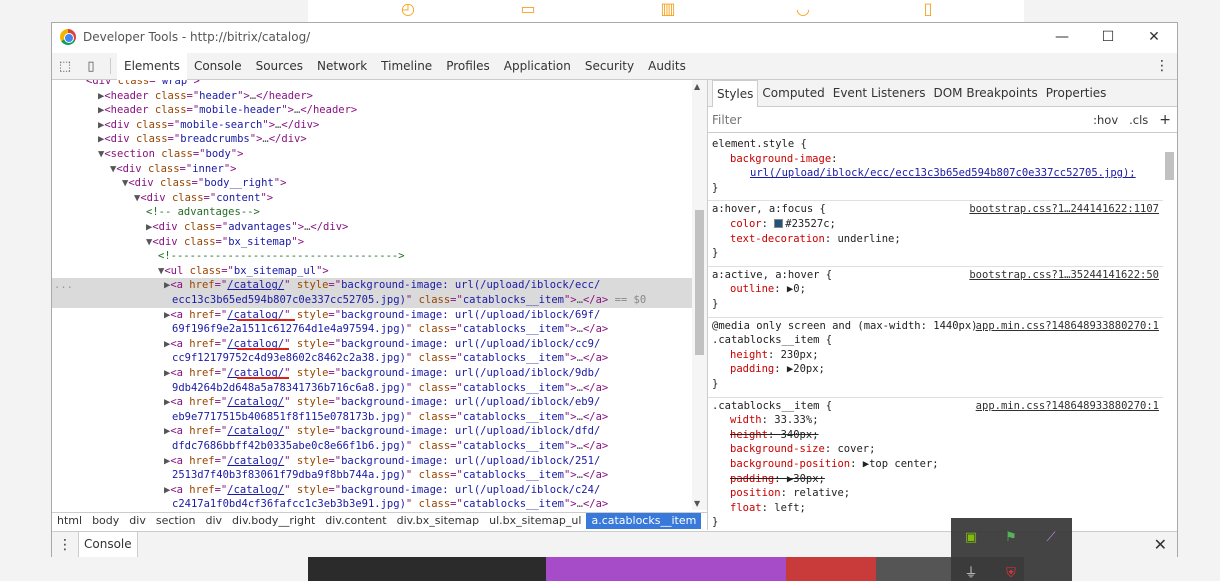 The image size is (1220, 586). Describe the element at coordinates (1160, 544) in the screenshot. I see `close-drawer-icon: ✕` at that location.